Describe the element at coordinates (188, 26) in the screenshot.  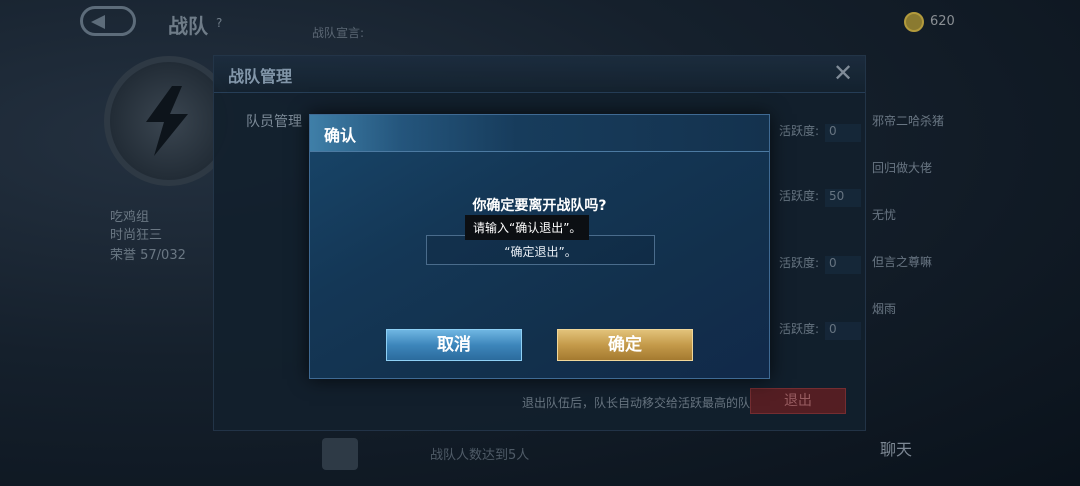
I see `screen-title: 战队` at that location.